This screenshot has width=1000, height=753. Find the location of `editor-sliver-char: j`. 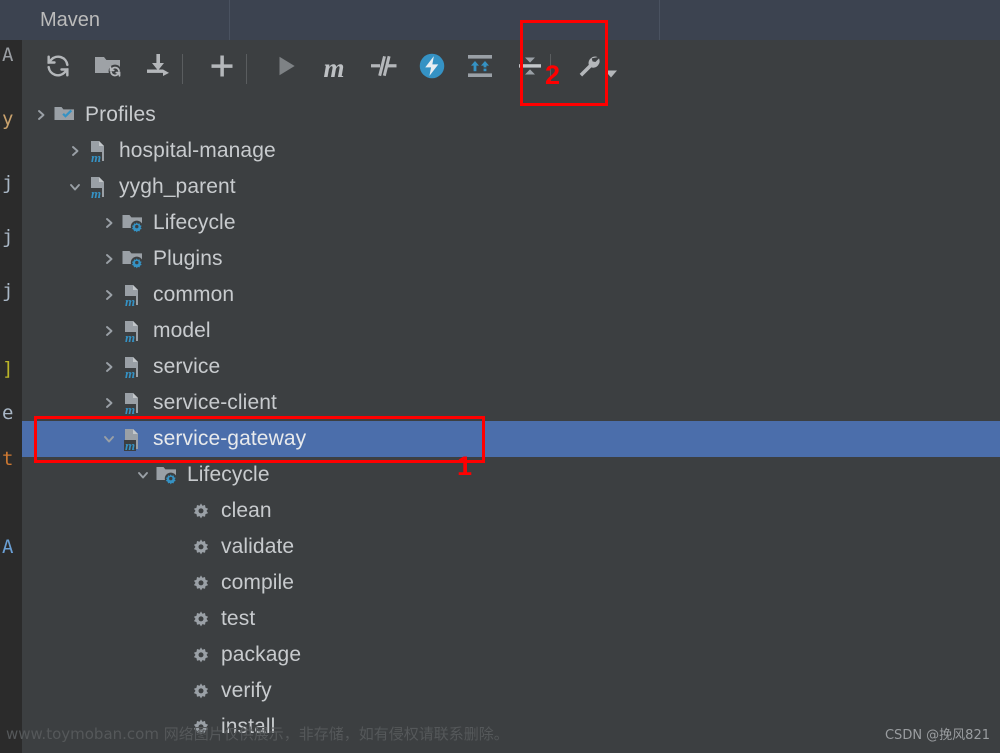

editor-sliver-char: j is located at coordinates (8, 291).